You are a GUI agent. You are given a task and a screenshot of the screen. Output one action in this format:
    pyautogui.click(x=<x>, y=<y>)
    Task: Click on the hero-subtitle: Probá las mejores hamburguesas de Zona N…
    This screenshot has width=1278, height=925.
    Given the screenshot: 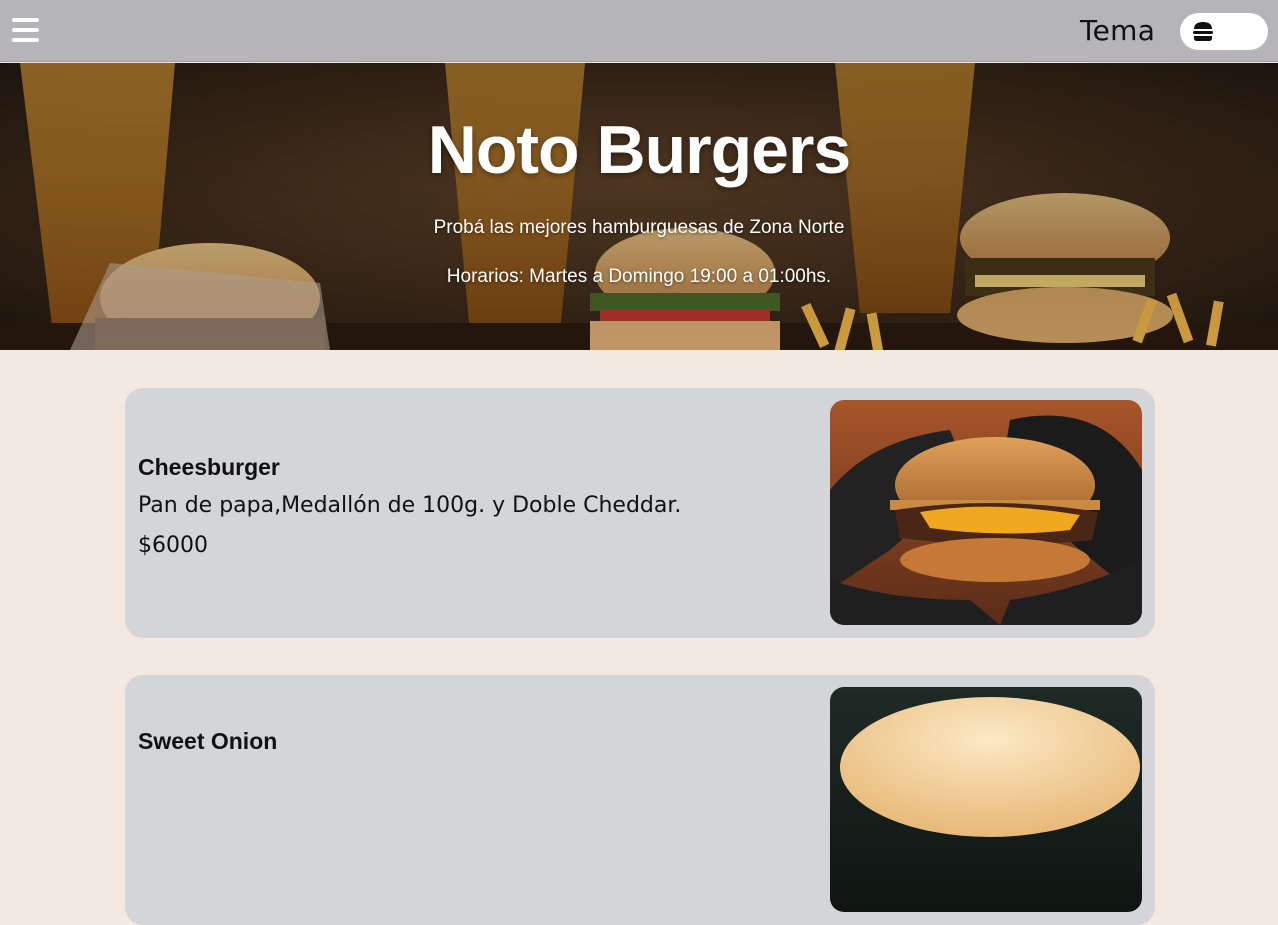 What is the action you would take?
    pyautogui.click(x=639, y=227)
    